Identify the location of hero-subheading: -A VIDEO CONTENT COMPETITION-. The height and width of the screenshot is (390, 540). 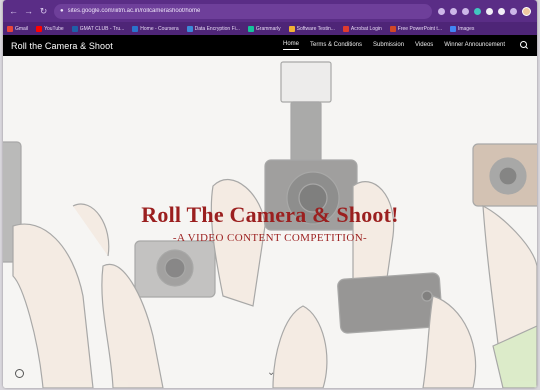
(270, 238).